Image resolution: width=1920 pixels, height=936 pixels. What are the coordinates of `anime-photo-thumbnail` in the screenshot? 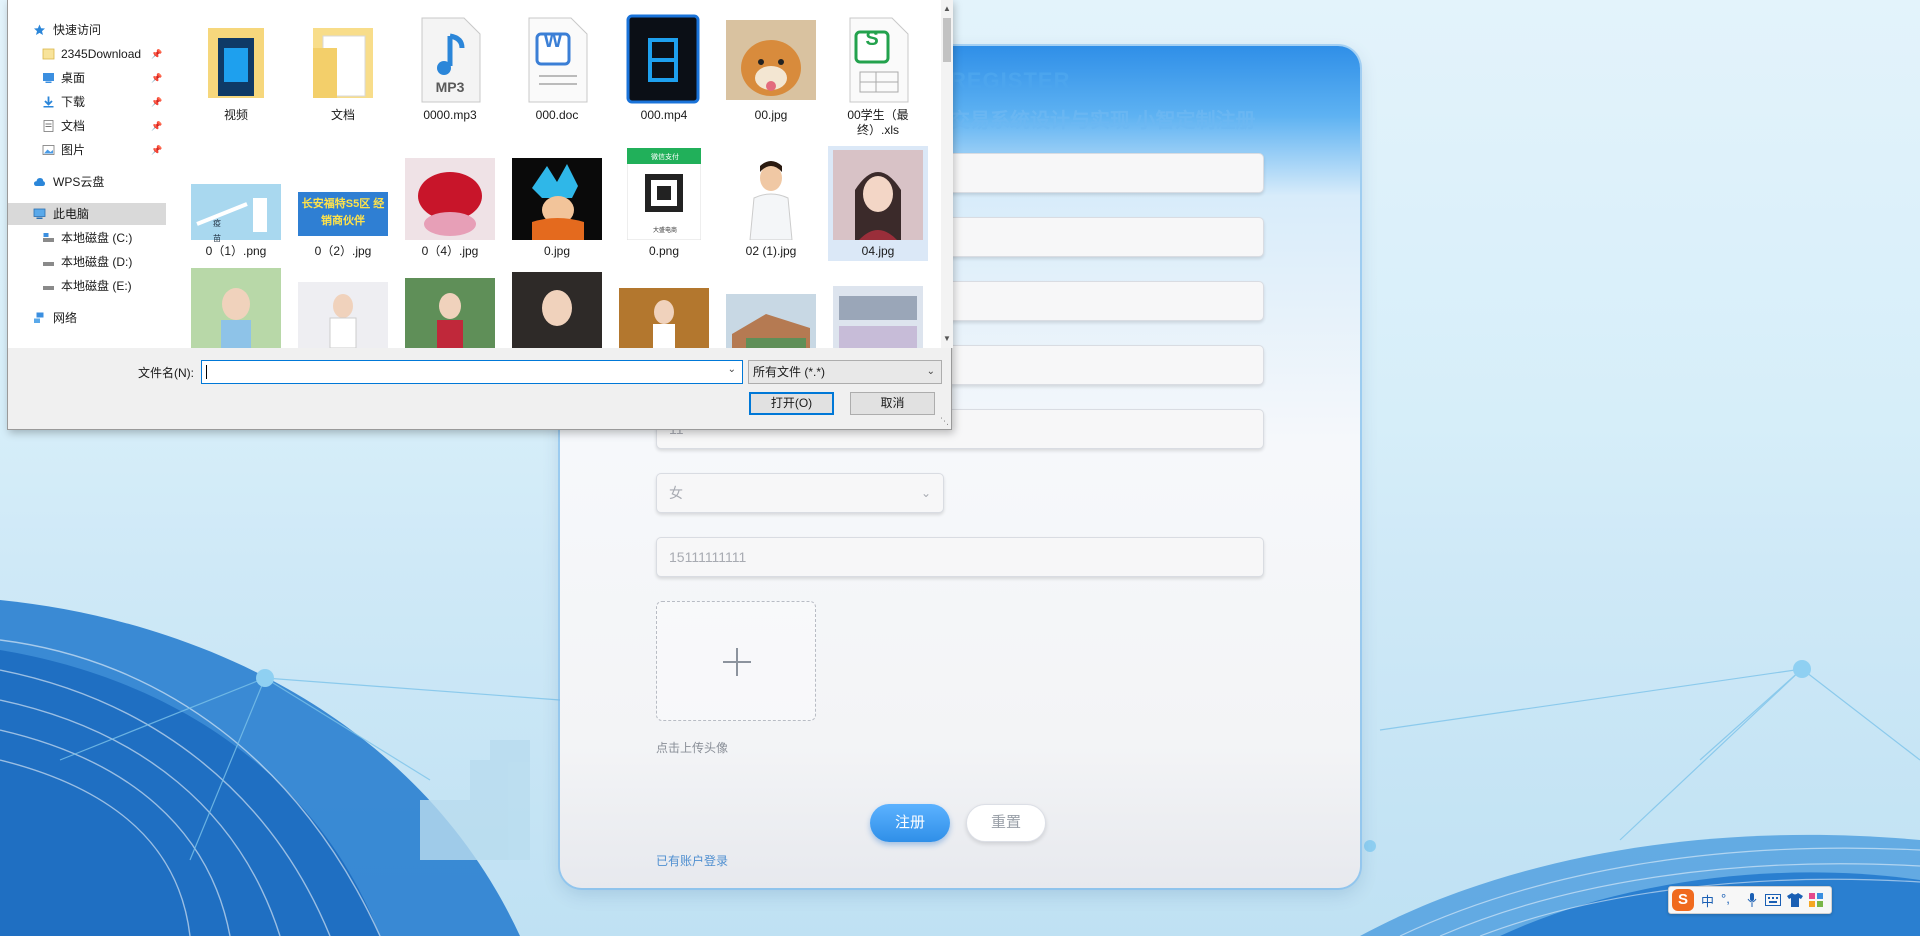 It's located at (557, 199).